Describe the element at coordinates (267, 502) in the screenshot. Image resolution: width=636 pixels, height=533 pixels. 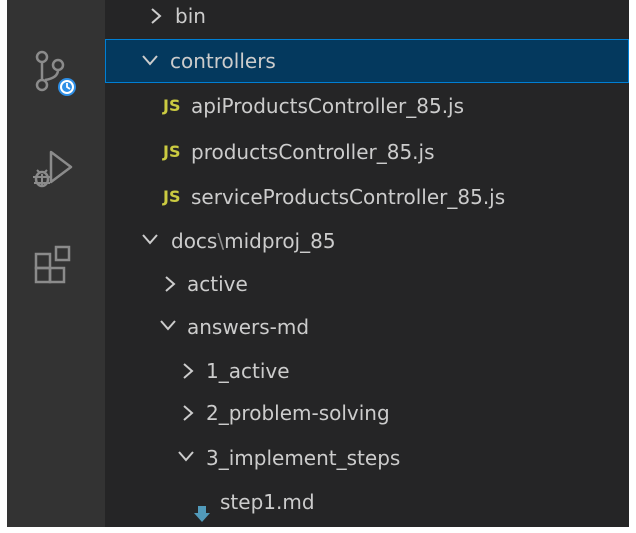
I see `tree-item-label: step1.md` at that location.